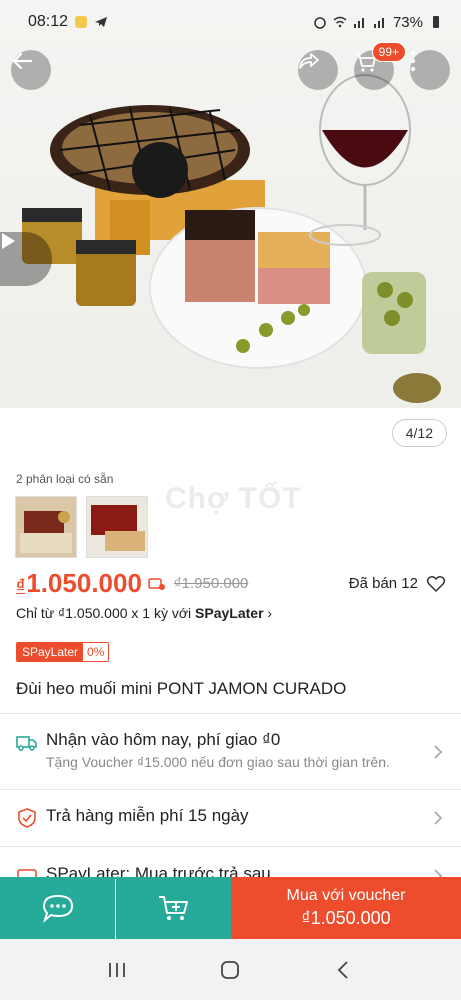 The image size is (461, 1000). What do you see at coordinates (106, 613) in the screenshot?
I see `installment-text: Chỉ từ ₫1.050.000 x 1 kỳ với` at bounding box center [106, 613].